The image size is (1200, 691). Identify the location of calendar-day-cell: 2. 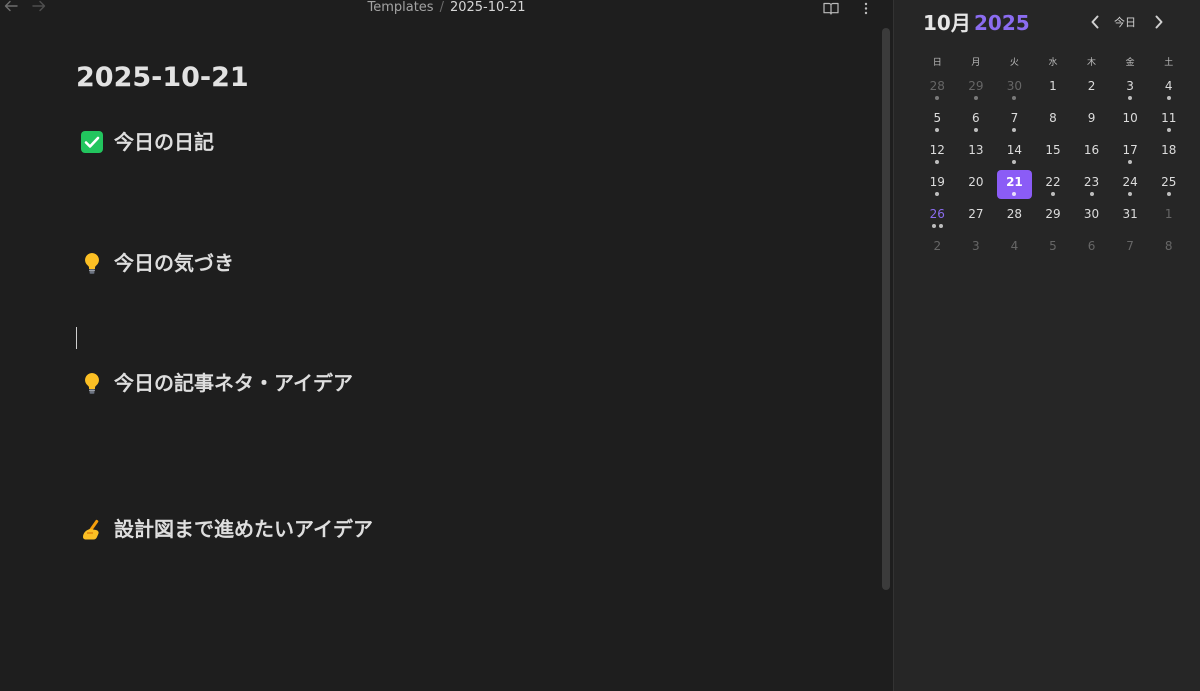
(1091, 88).